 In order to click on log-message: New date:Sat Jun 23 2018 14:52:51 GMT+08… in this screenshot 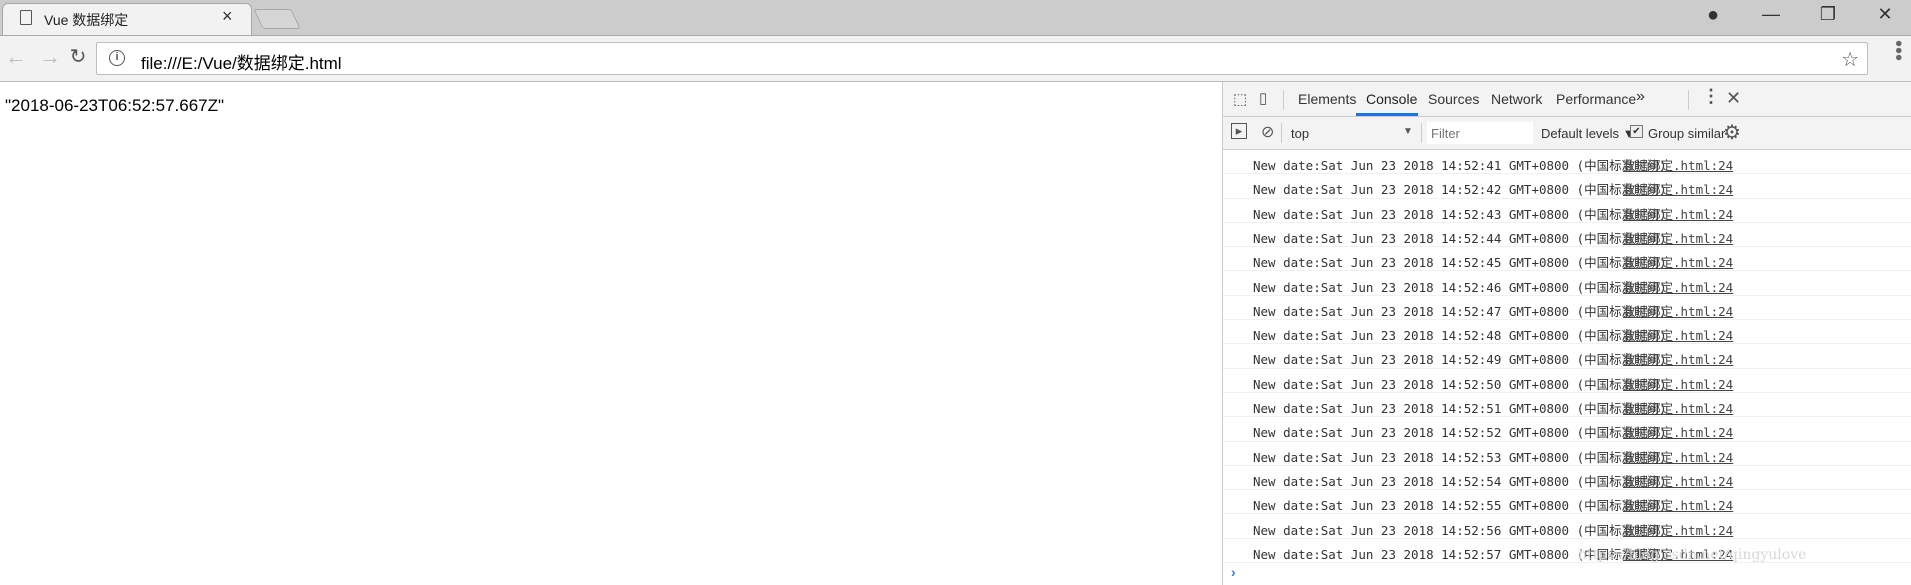, I will do `click(1460, 408)`.